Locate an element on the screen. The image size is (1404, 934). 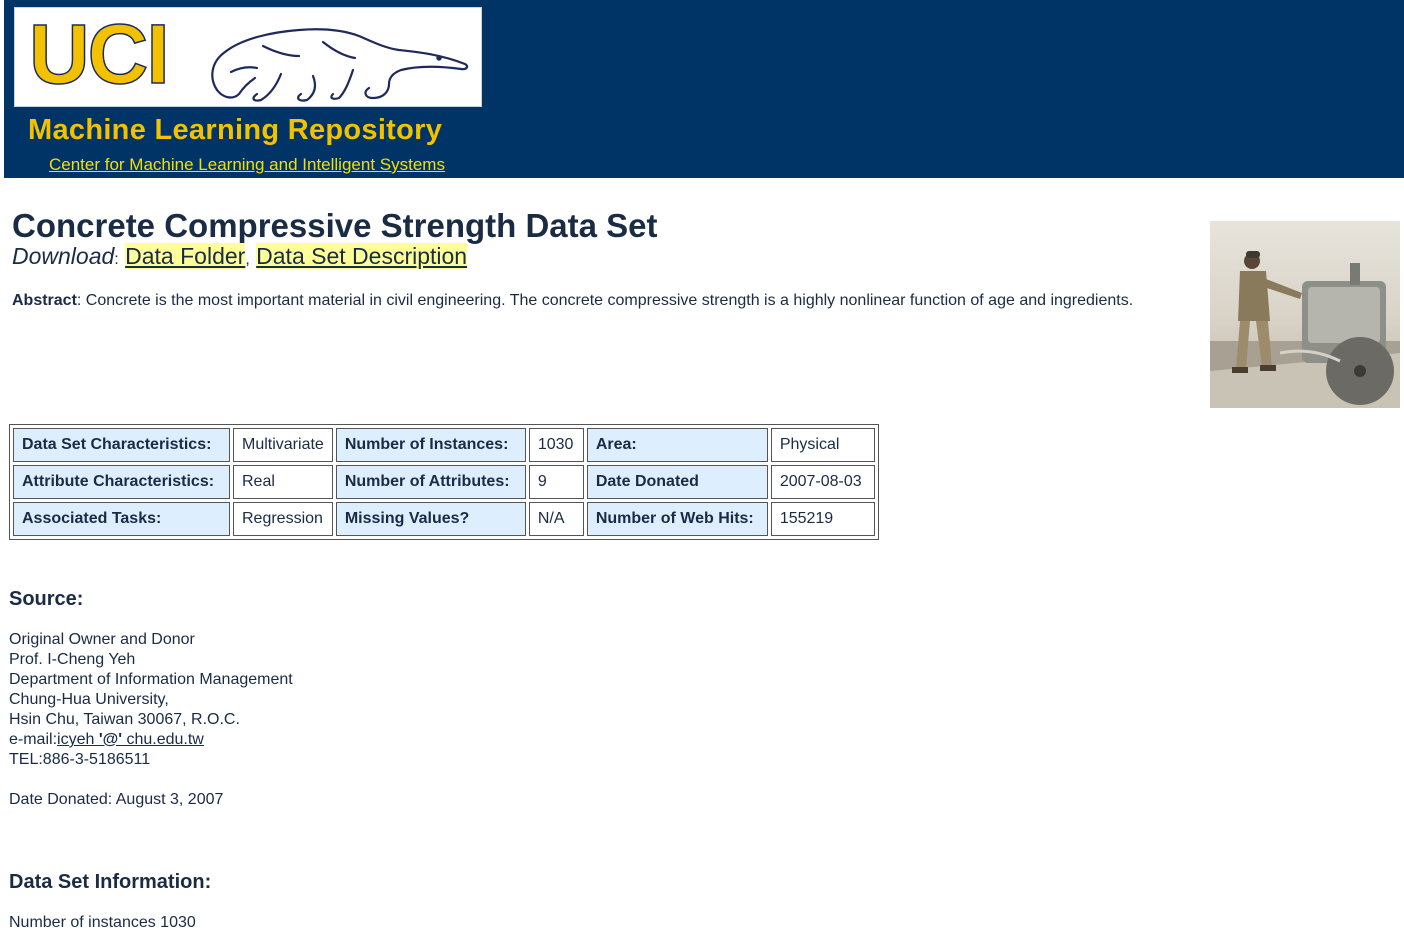
anteater-icon is located at coordinates (340, 65).